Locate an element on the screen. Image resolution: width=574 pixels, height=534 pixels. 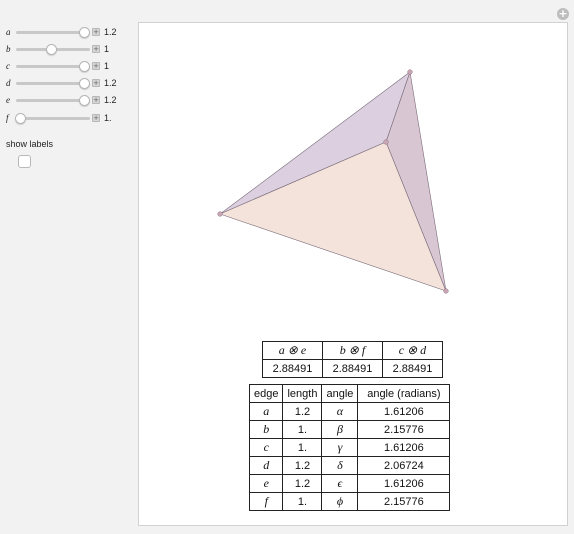
slider-track is located at coordinates (53, 118).